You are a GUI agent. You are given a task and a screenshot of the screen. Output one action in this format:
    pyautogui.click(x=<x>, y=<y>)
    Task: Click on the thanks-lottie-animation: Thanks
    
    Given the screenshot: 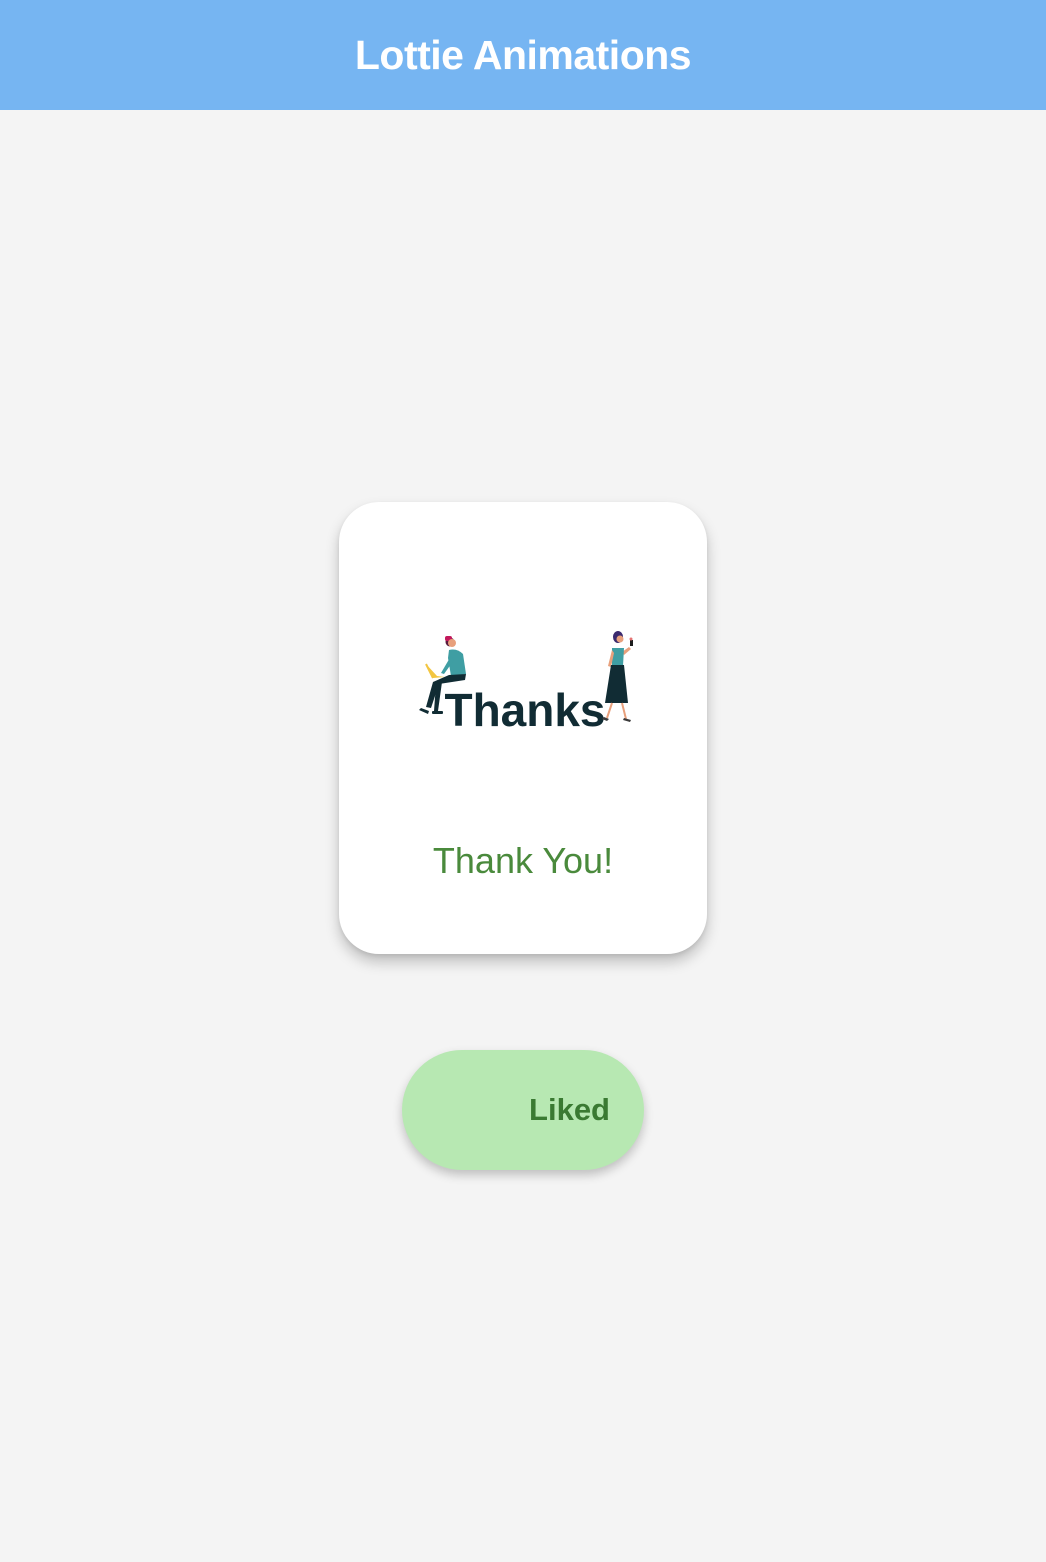 What is the action you would take?
    pyautogui.click(x=526, y=683)
    